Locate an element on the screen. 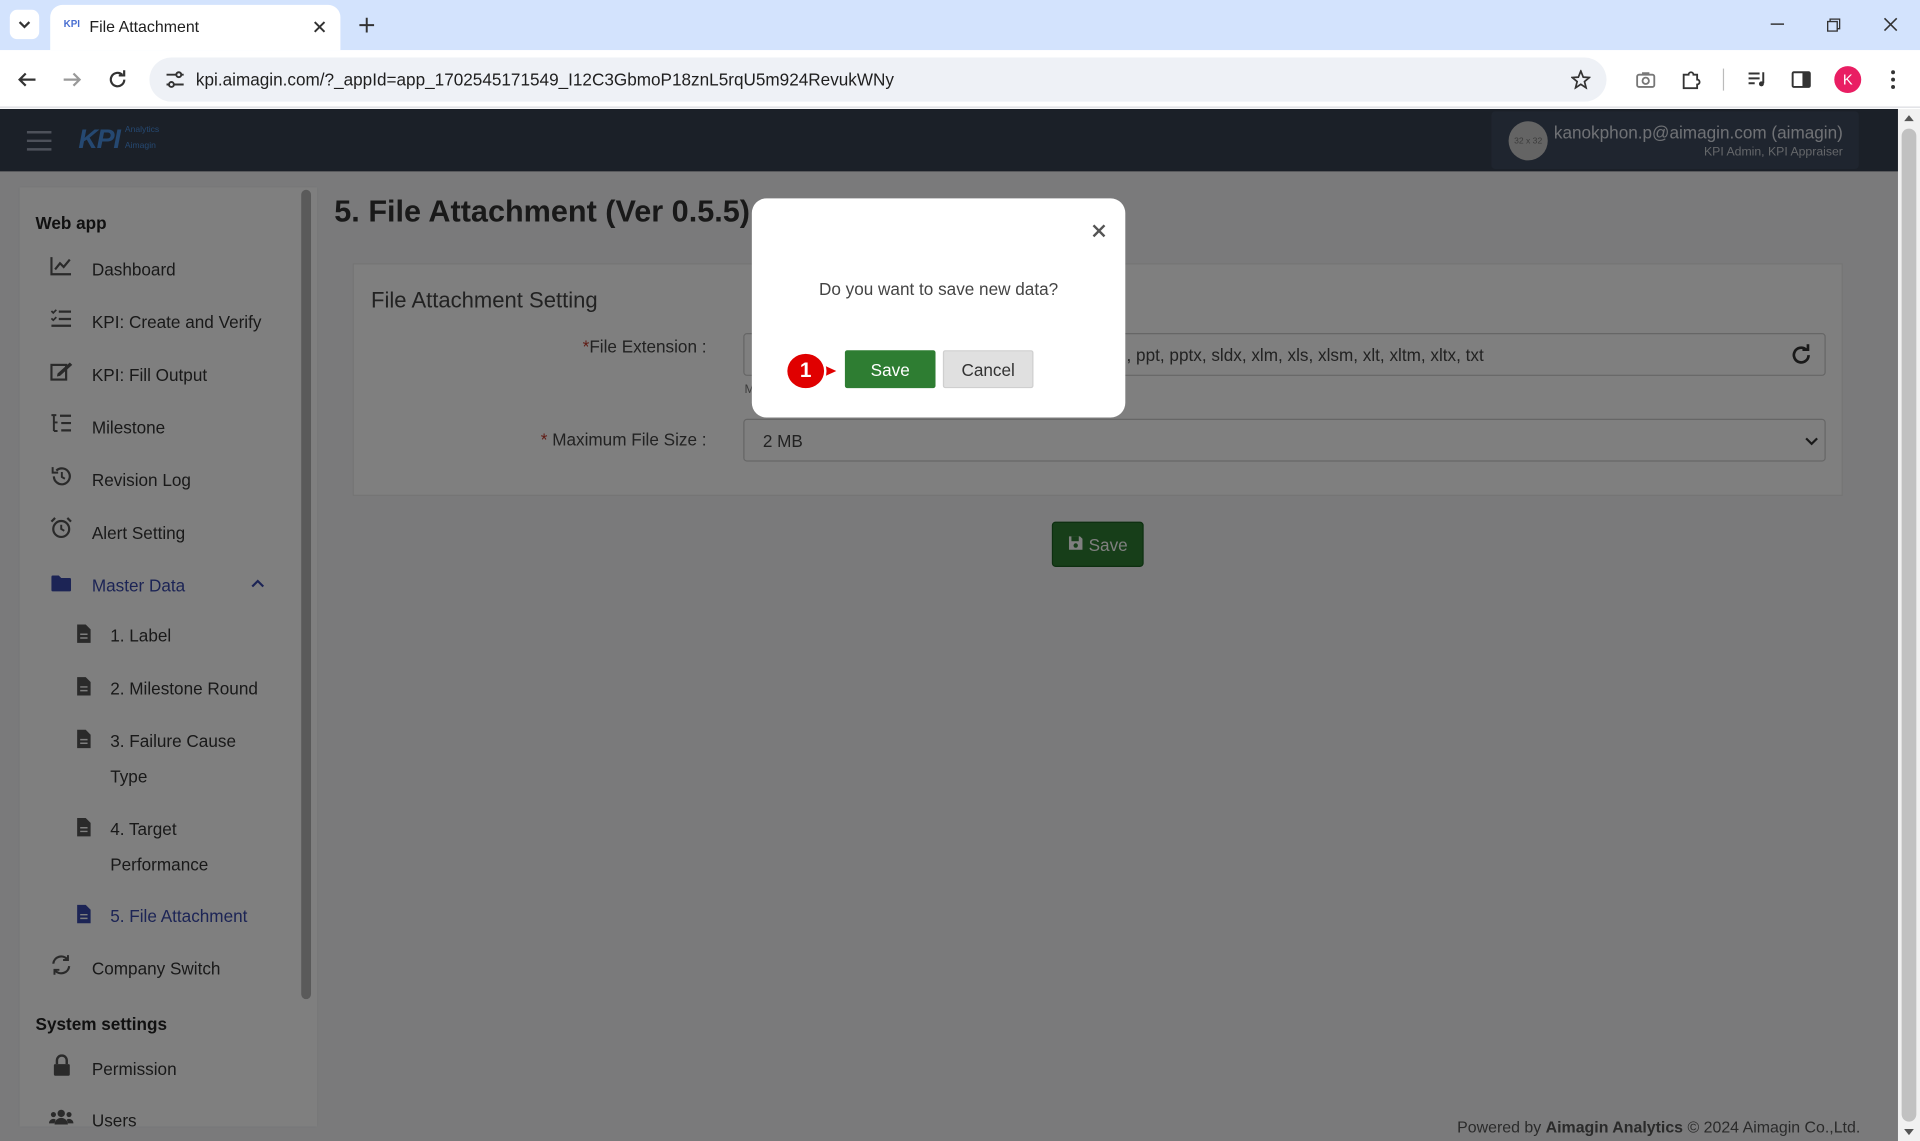  side-panel-button is located at coordinates (1801, 79).